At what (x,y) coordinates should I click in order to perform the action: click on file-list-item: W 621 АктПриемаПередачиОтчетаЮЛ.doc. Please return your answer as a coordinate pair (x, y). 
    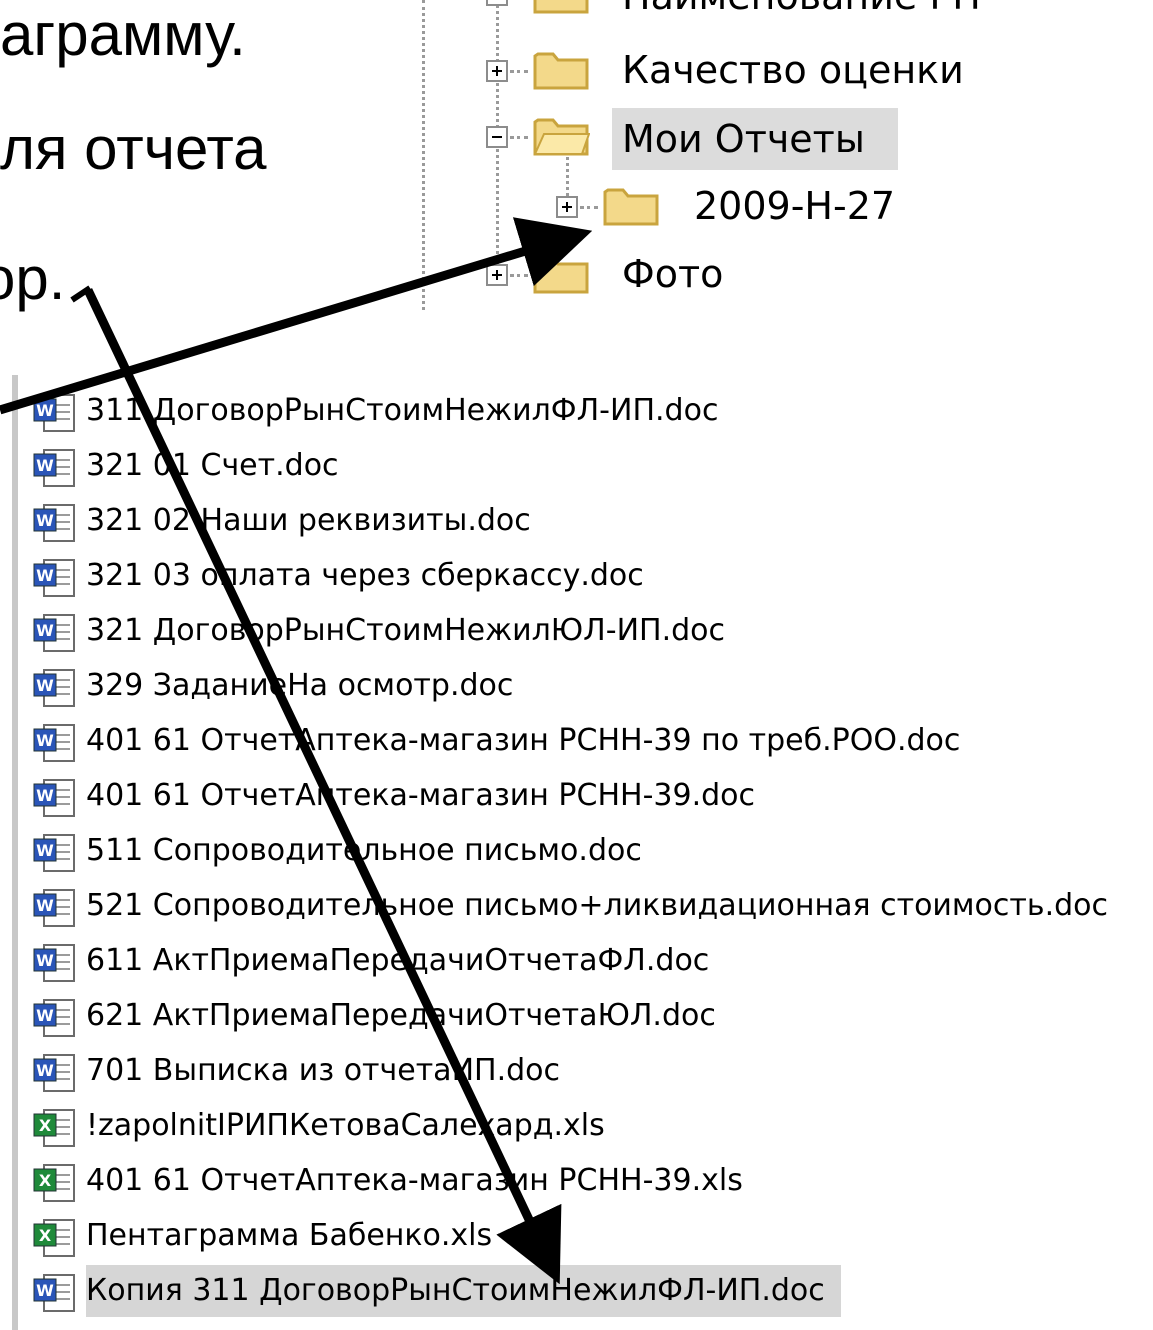
    Looking at the image, I should click on (590, 1016).